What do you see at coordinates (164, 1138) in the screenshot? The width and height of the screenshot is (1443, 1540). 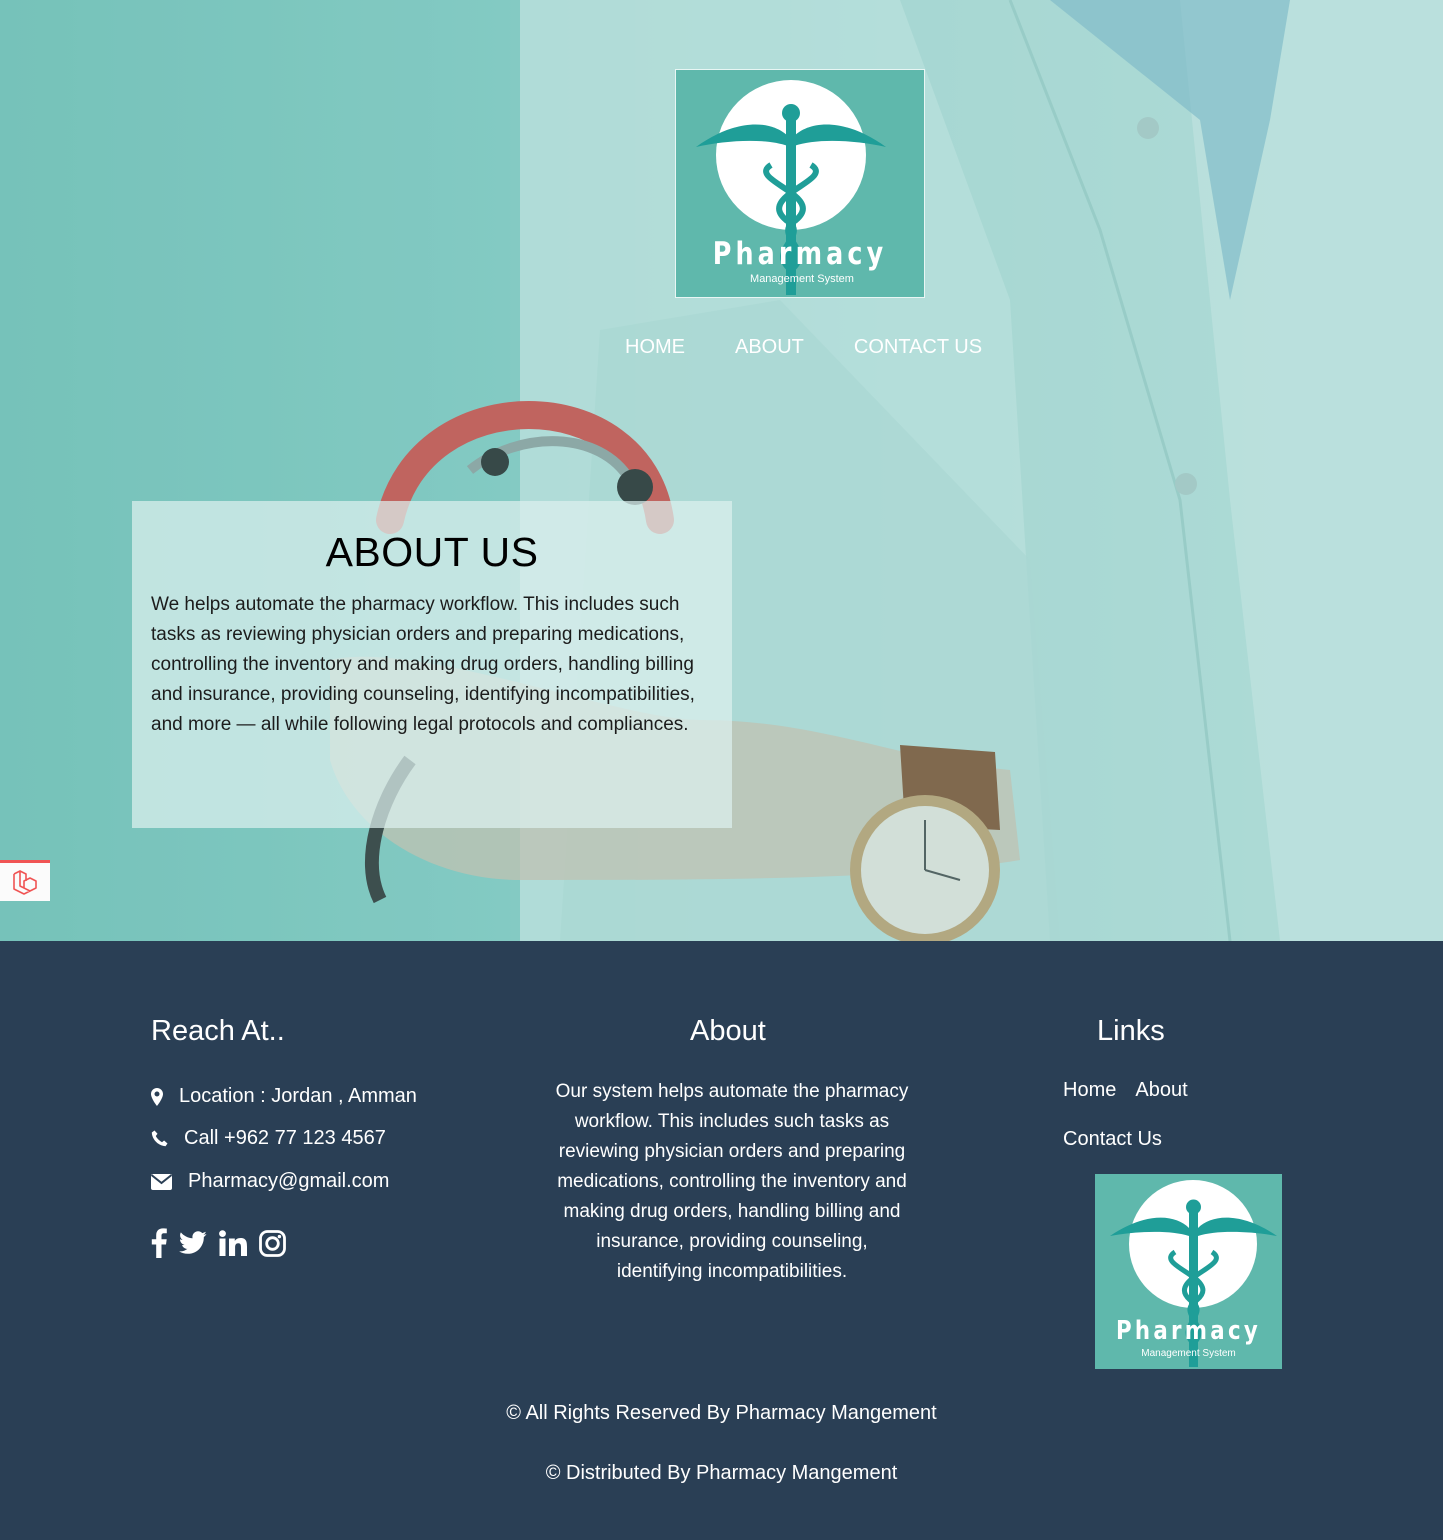 I see `phone-icon` at bounding box center [164, 1138].